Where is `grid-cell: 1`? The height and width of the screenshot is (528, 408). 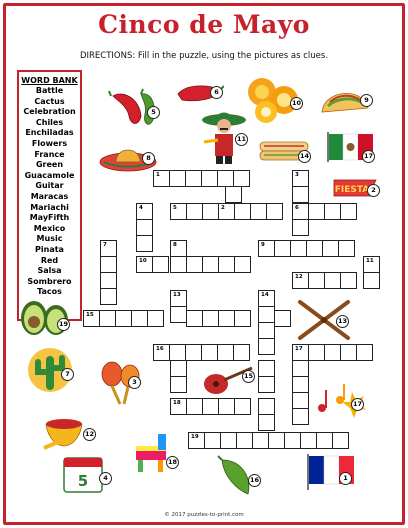 grid-cell: 1 is located at coordinates (161, 178).